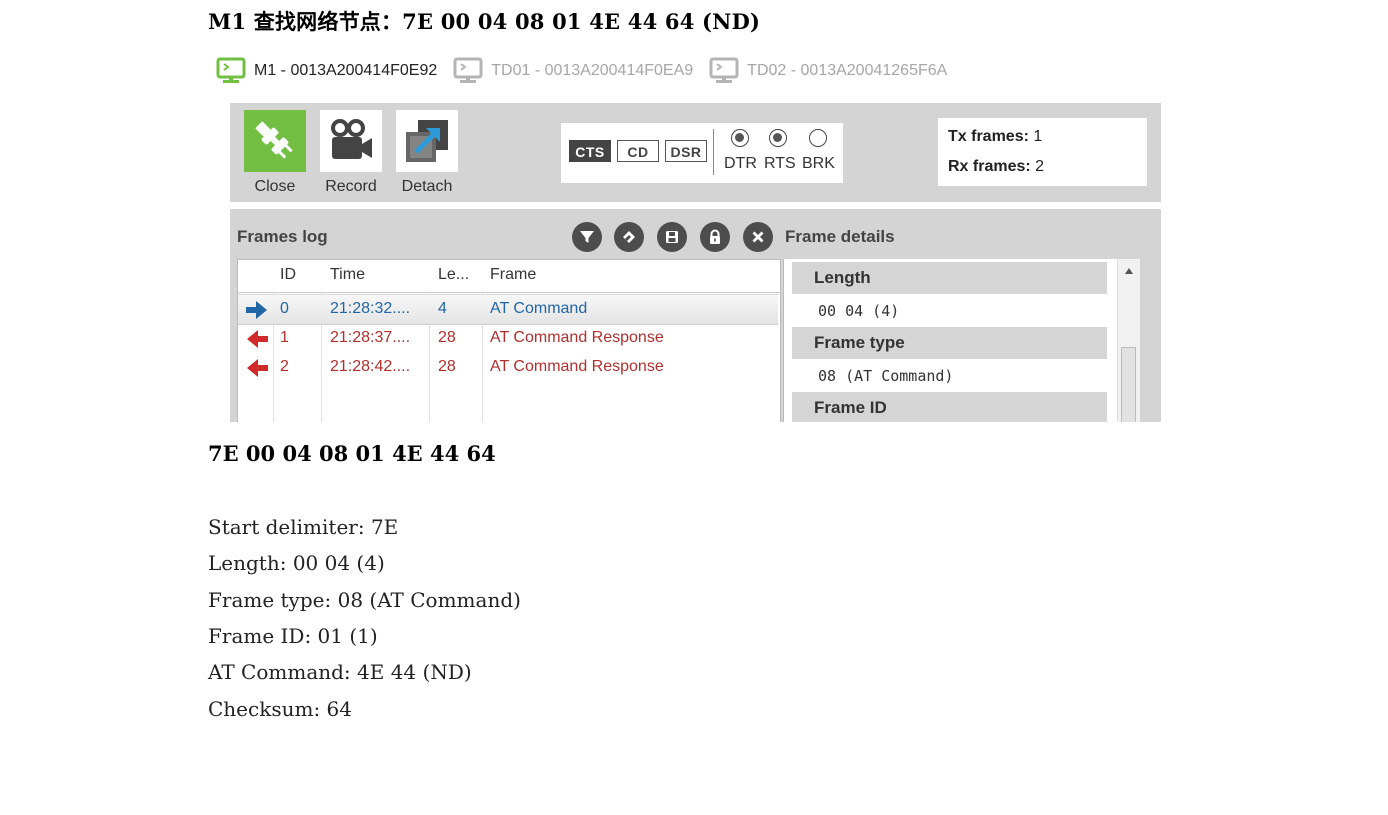 This screenshot has height=815, width=1388. Describe the element at coordinates (818, 138) in the screenshot. I see `brk-toggle` at that location.